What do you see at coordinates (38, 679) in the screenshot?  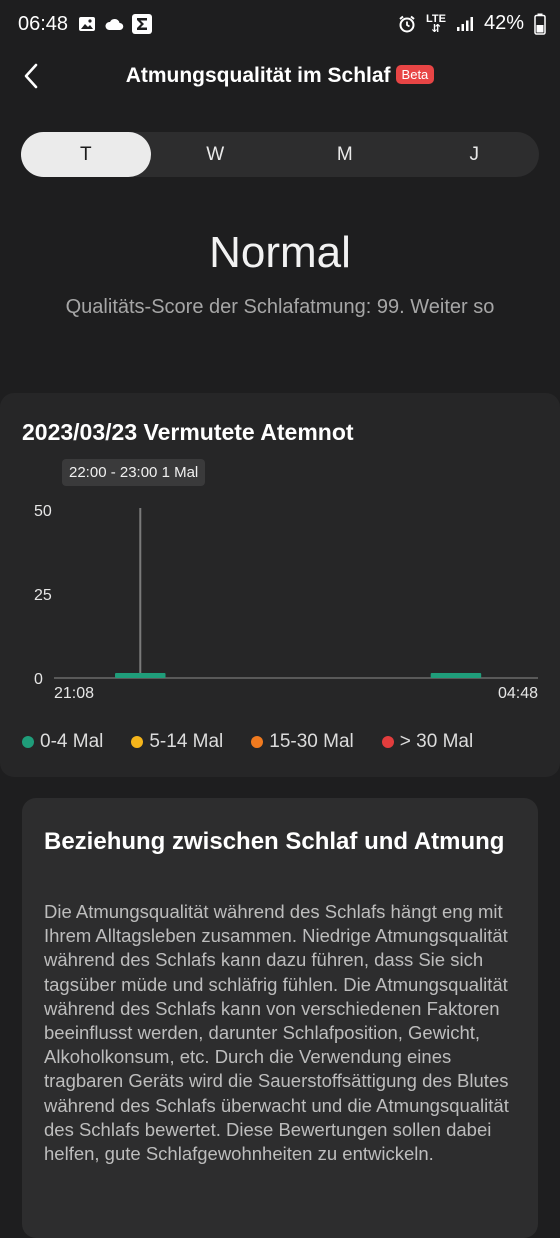 I see `y-tick-label: 0` at bounding box center [38, 679].